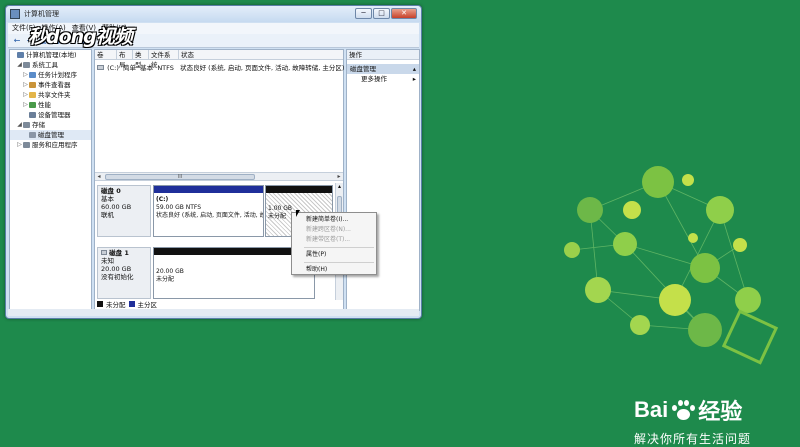  What do you see at coordinates (683, 410) in the screenshot?
I see `baidu-paw-icon` at bounding box center [683, 410].